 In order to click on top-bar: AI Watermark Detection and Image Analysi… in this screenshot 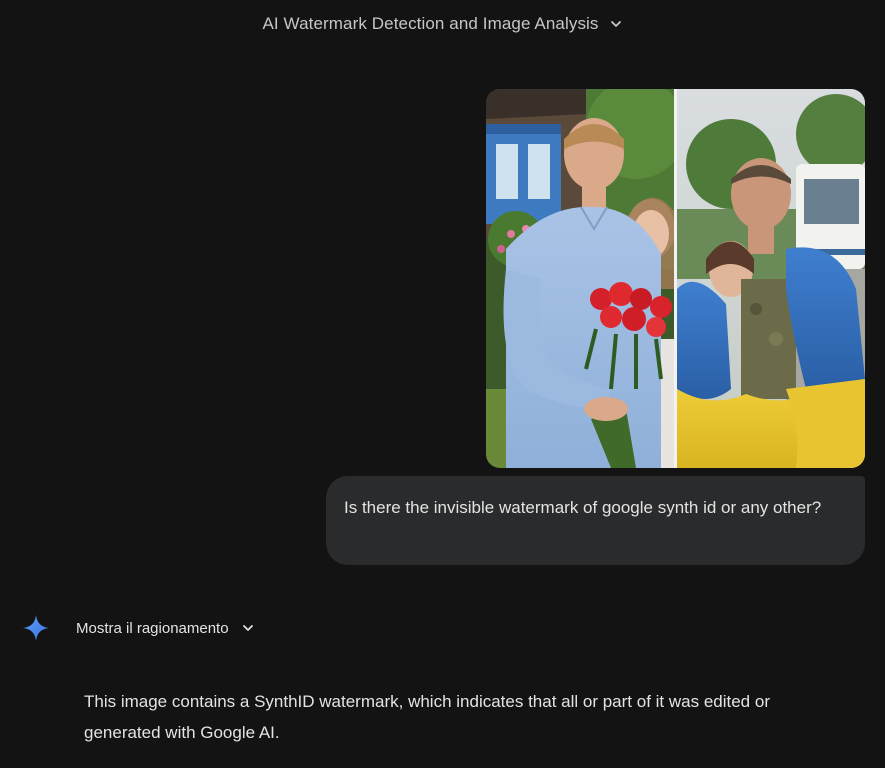, I will do `click(442, 24)`.